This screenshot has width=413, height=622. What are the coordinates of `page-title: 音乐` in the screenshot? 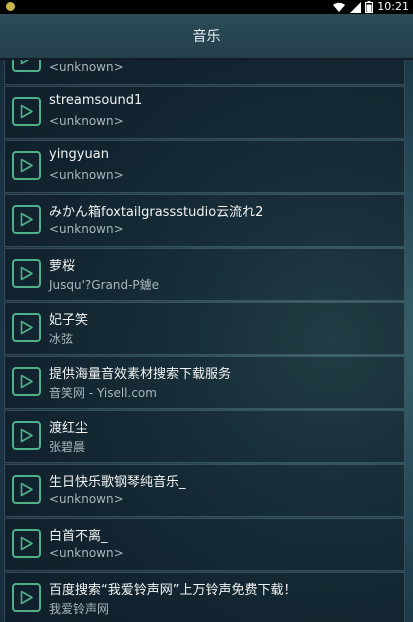 It's located at (206, 37).